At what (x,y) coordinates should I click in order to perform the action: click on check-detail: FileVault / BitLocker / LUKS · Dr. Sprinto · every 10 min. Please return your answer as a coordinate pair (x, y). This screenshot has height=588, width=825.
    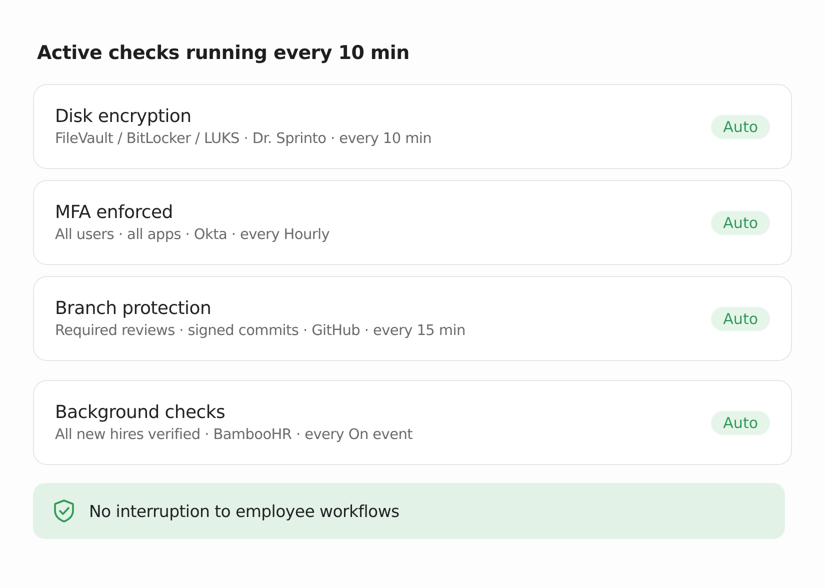
    Looking at the image, I should click on (243, 139).